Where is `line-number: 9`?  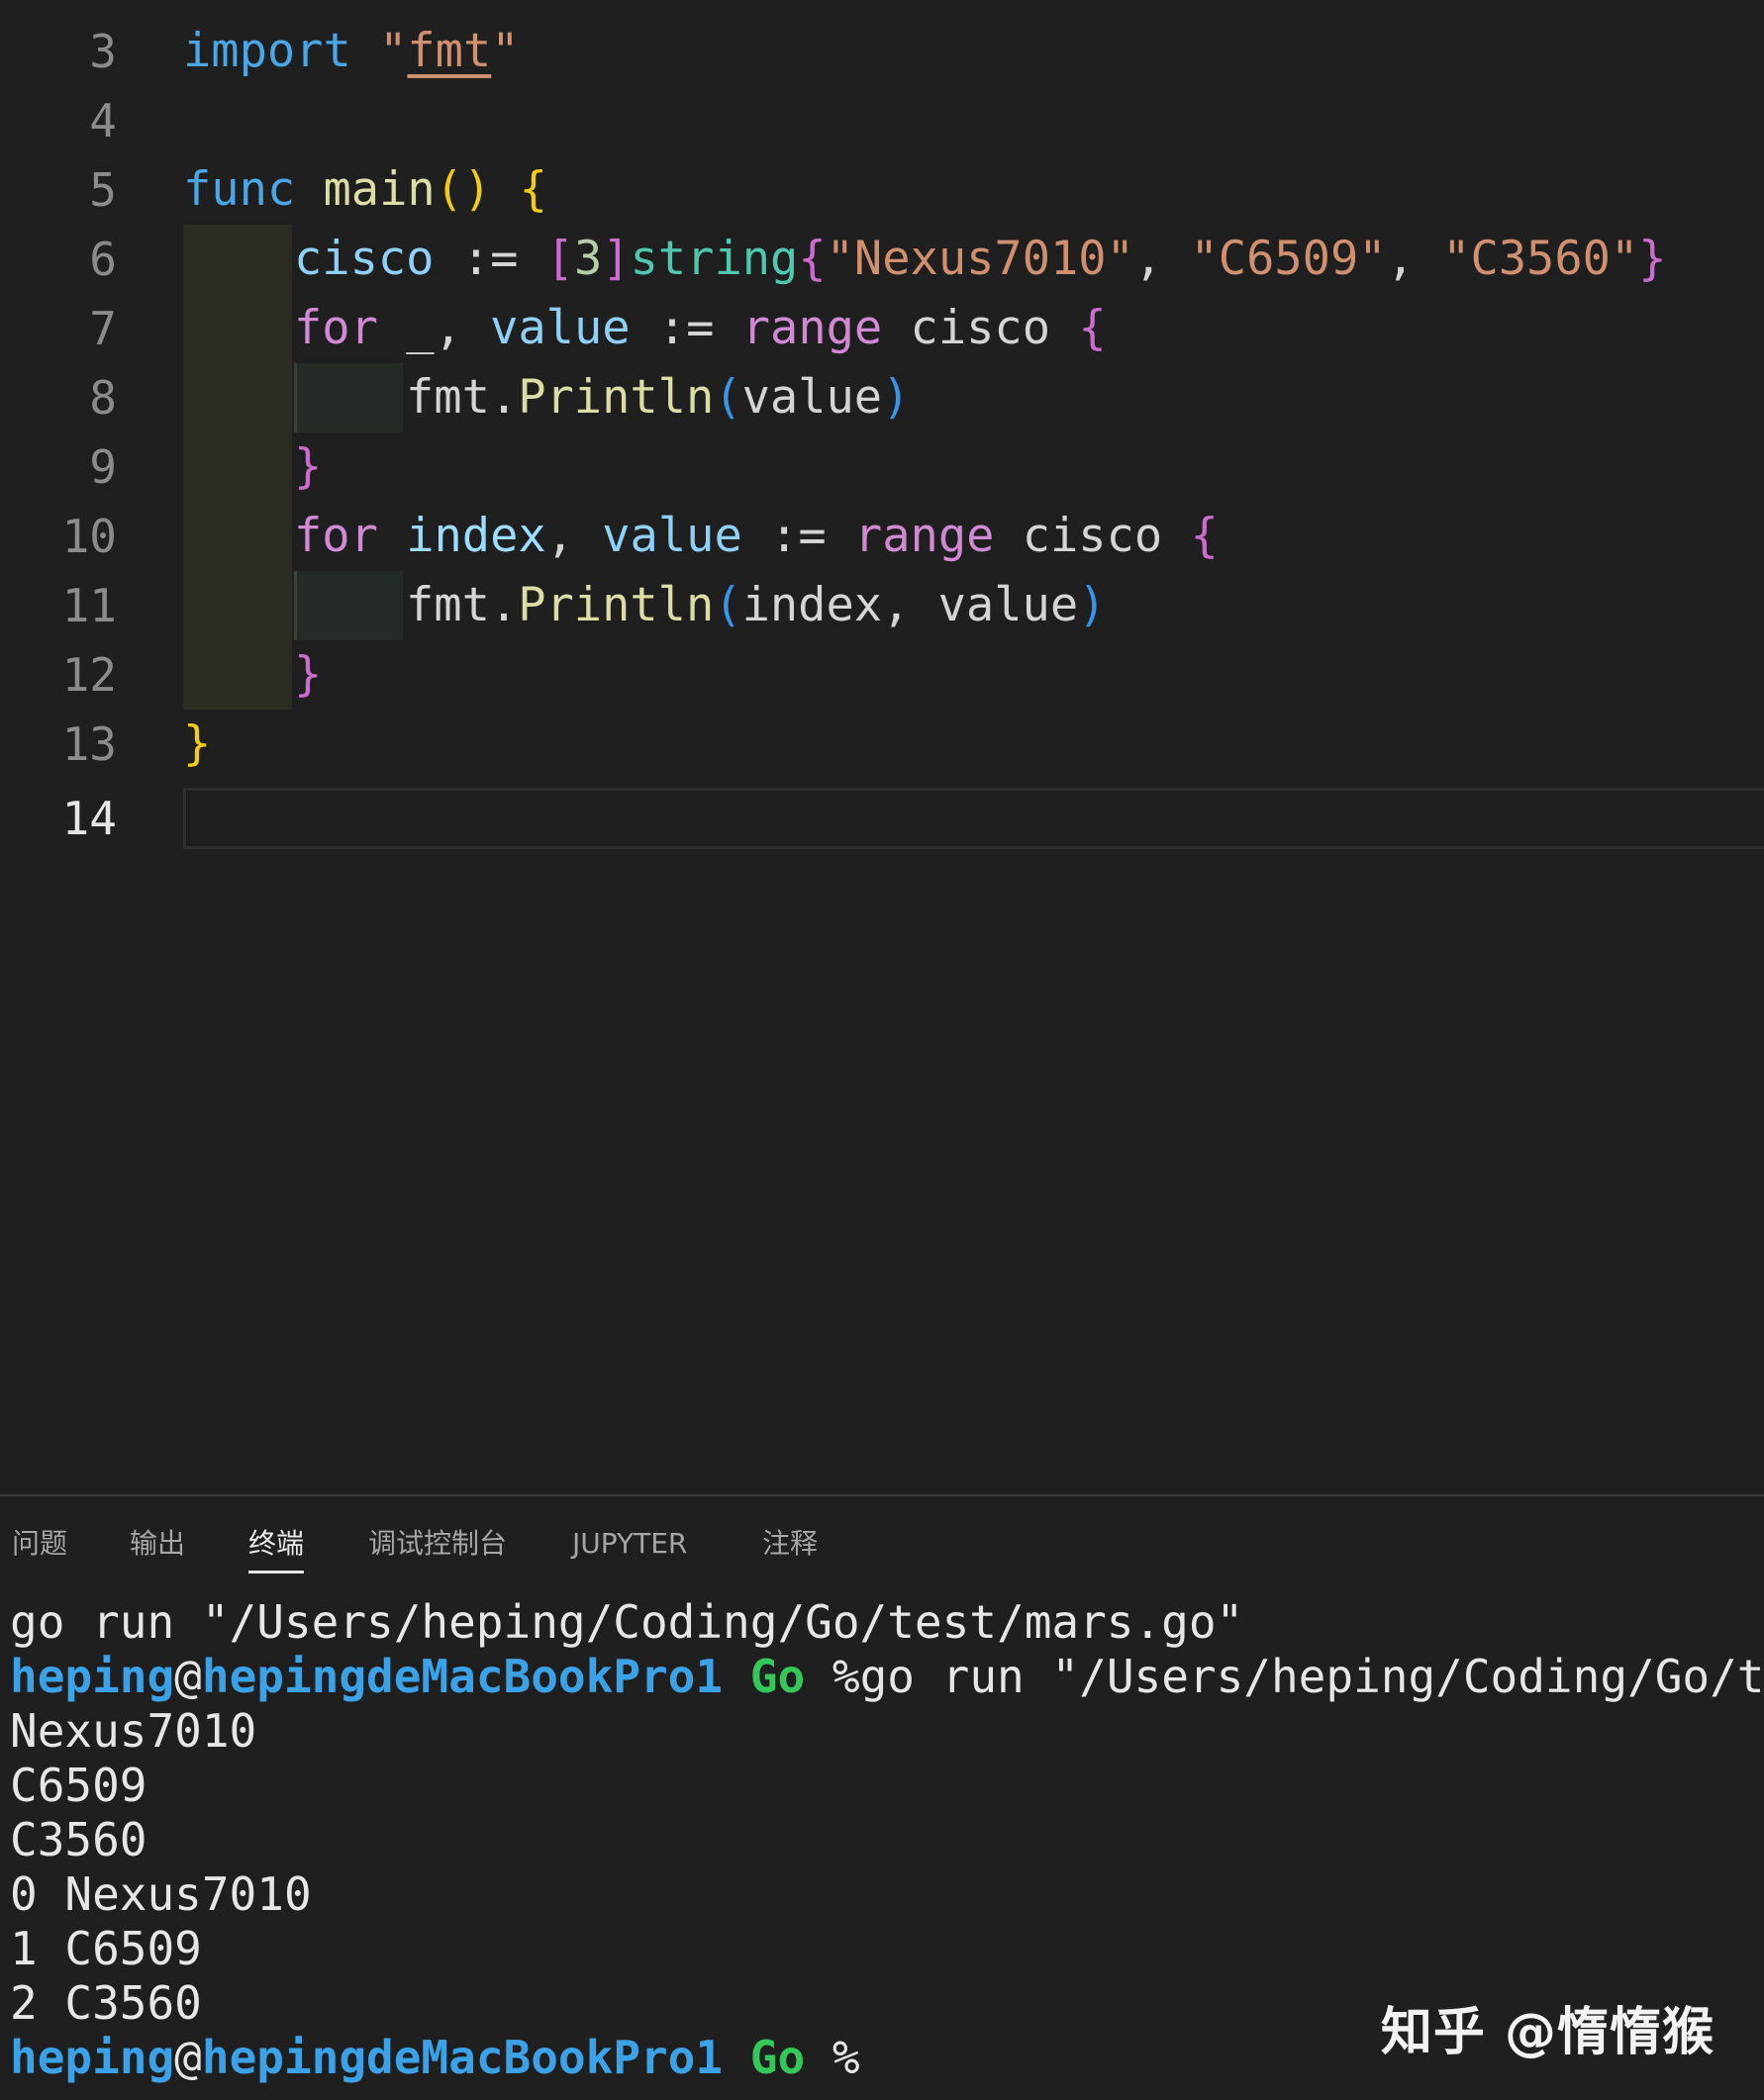
line-number: 9 is located at coordinates (103, 467).